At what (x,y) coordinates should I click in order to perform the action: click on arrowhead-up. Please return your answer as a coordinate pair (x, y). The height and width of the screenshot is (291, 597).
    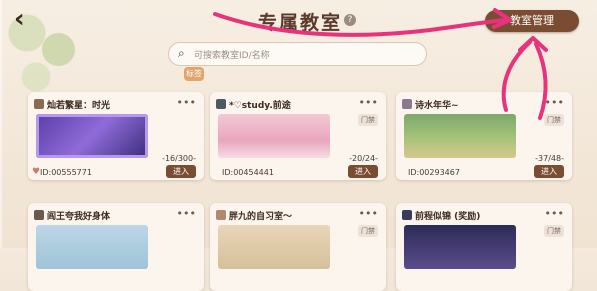
    Looking at the image, I should click on (533, 44).